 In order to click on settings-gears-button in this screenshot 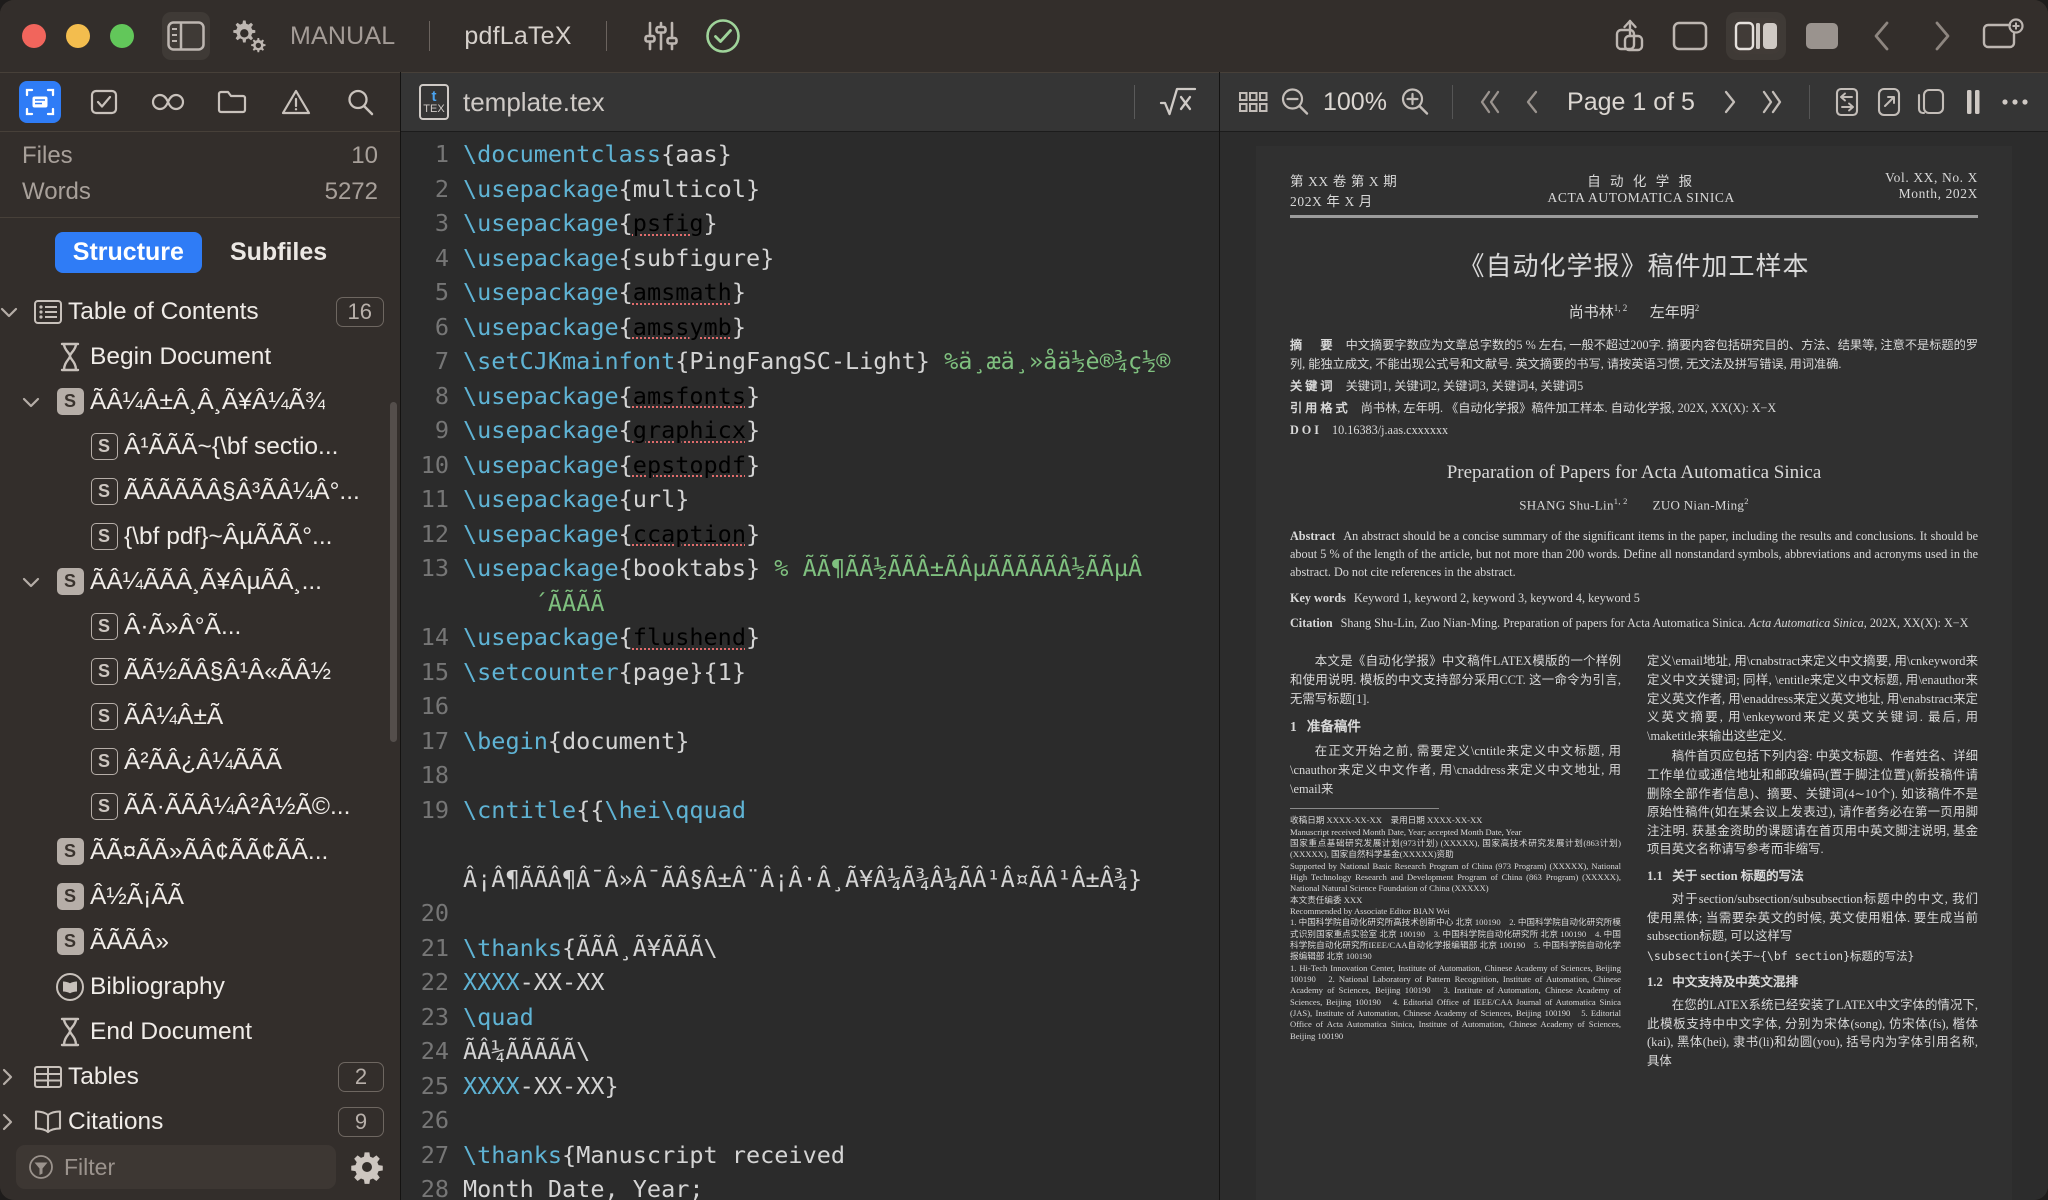, I will do `click(248, 36)`.